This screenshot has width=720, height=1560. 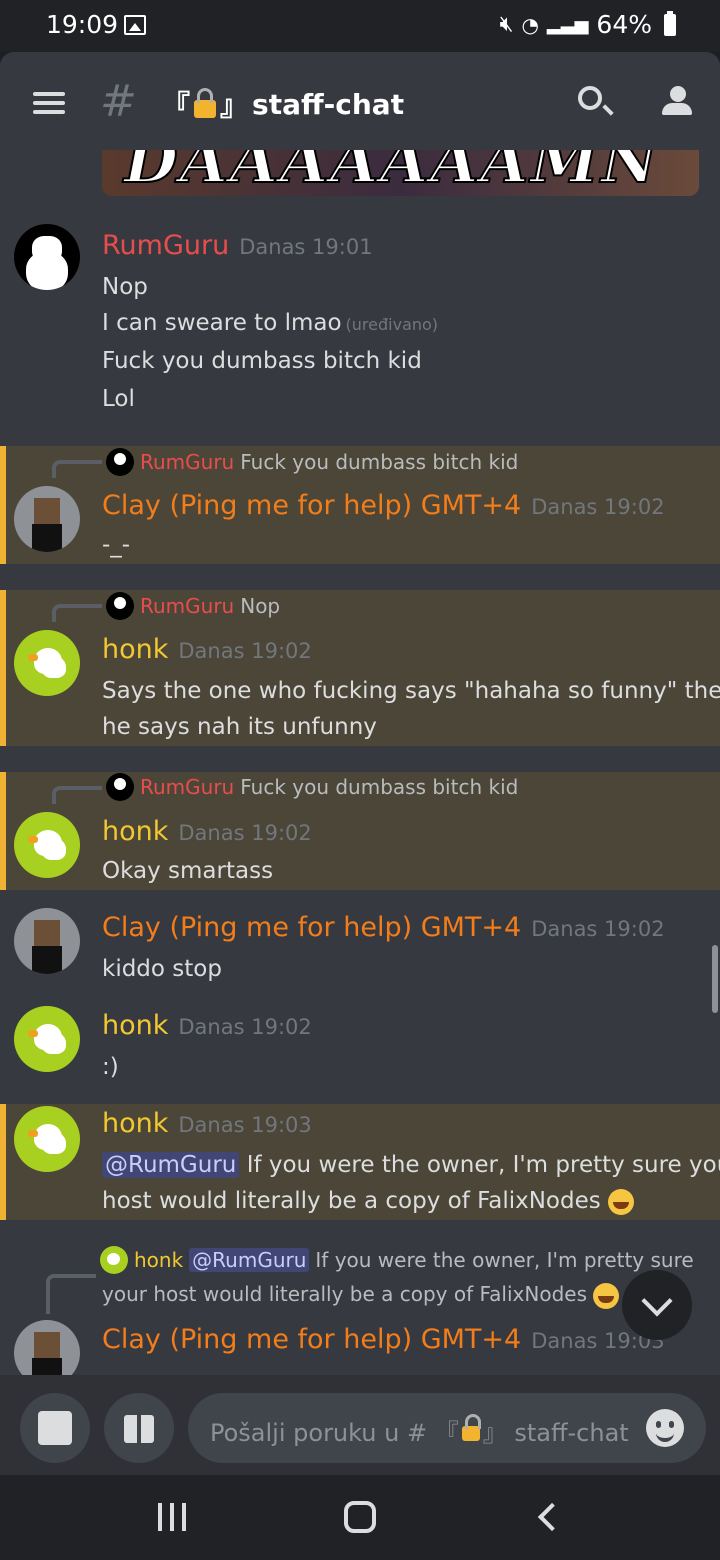 I want to click on reply-mention: @RumGuru, so click(x=249, y=1260).